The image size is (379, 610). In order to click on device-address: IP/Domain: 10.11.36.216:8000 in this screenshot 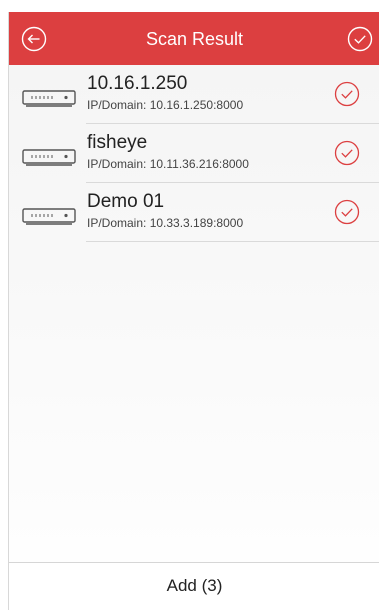, I will do `click(168, 164)`.